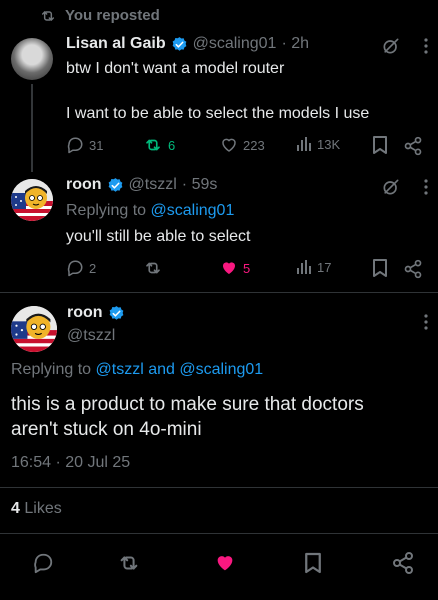  I want to click on like-count: 223, so click(254, 145).